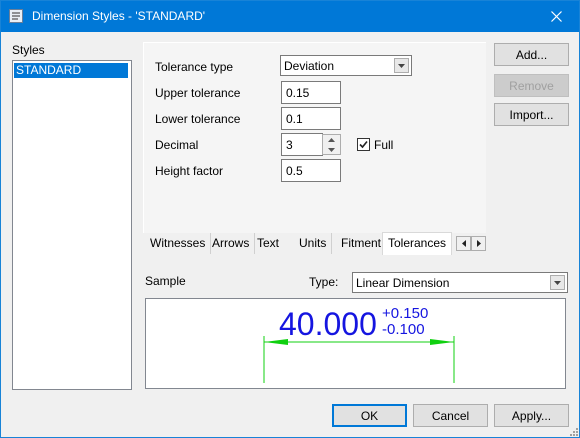 Image resolution: width=580 pixels, height=438 pixels. What do you see at coordinates (311, 118) in the screenshot?
I see `lower-tolerance-input: 0.1` at bounding box center [311, 118].